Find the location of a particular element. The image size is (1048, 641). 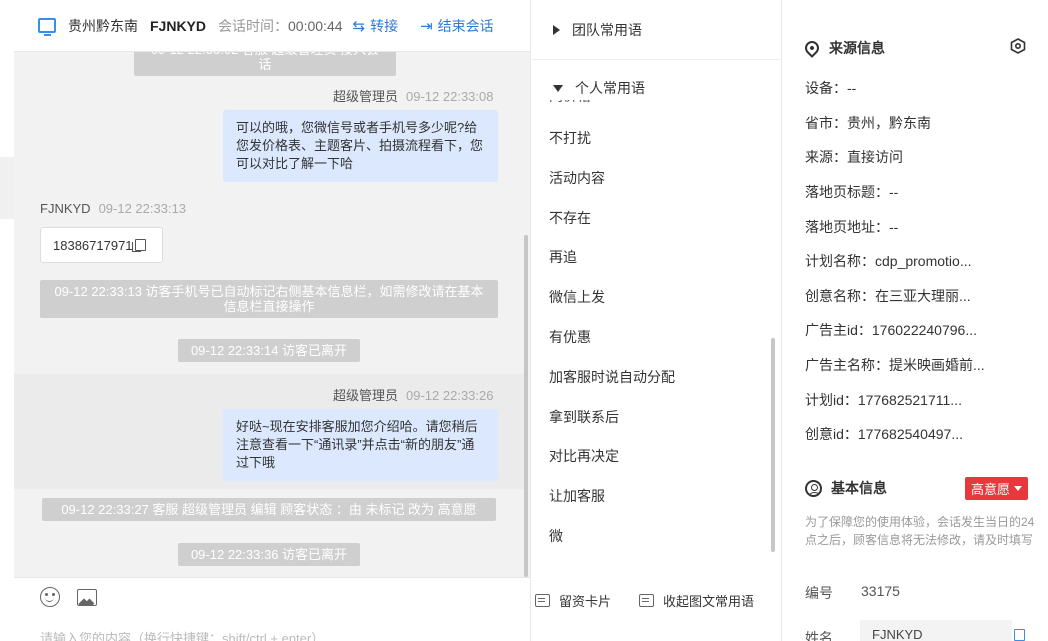

user-icon is located at coordinates (813, 488).